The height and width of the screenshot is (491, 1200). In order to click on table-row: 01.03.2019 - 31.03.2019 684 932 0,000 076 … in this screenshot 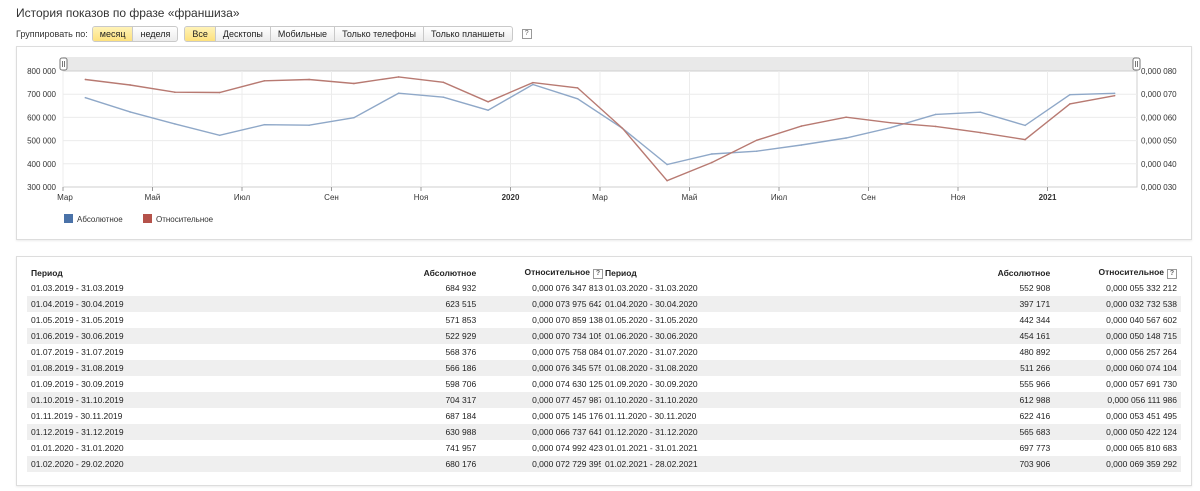, I will do `click(317, 288)`.